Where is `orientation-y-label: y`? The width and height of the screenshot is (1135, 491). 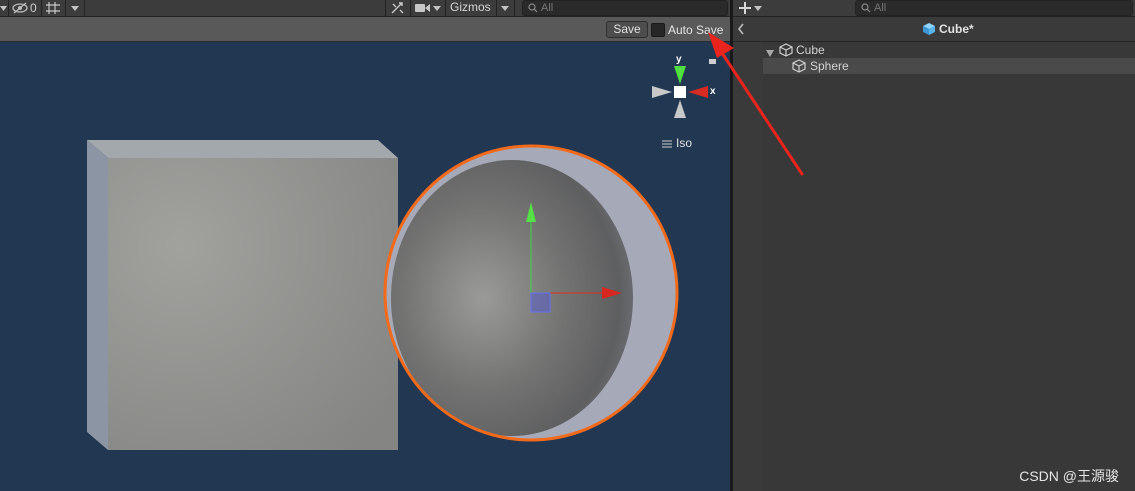
orientation-y-label: y is located at coordinates (679, 59).